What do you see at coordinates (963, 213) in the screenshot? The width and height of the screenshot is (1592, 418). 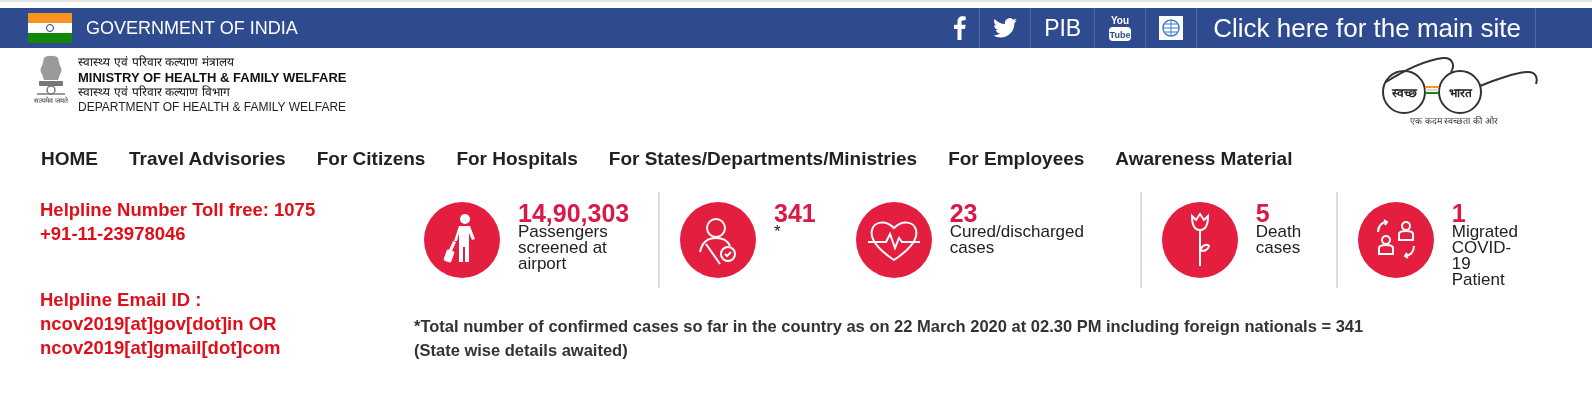 I see `stat-value: 23` at bounding box center [963, 213].